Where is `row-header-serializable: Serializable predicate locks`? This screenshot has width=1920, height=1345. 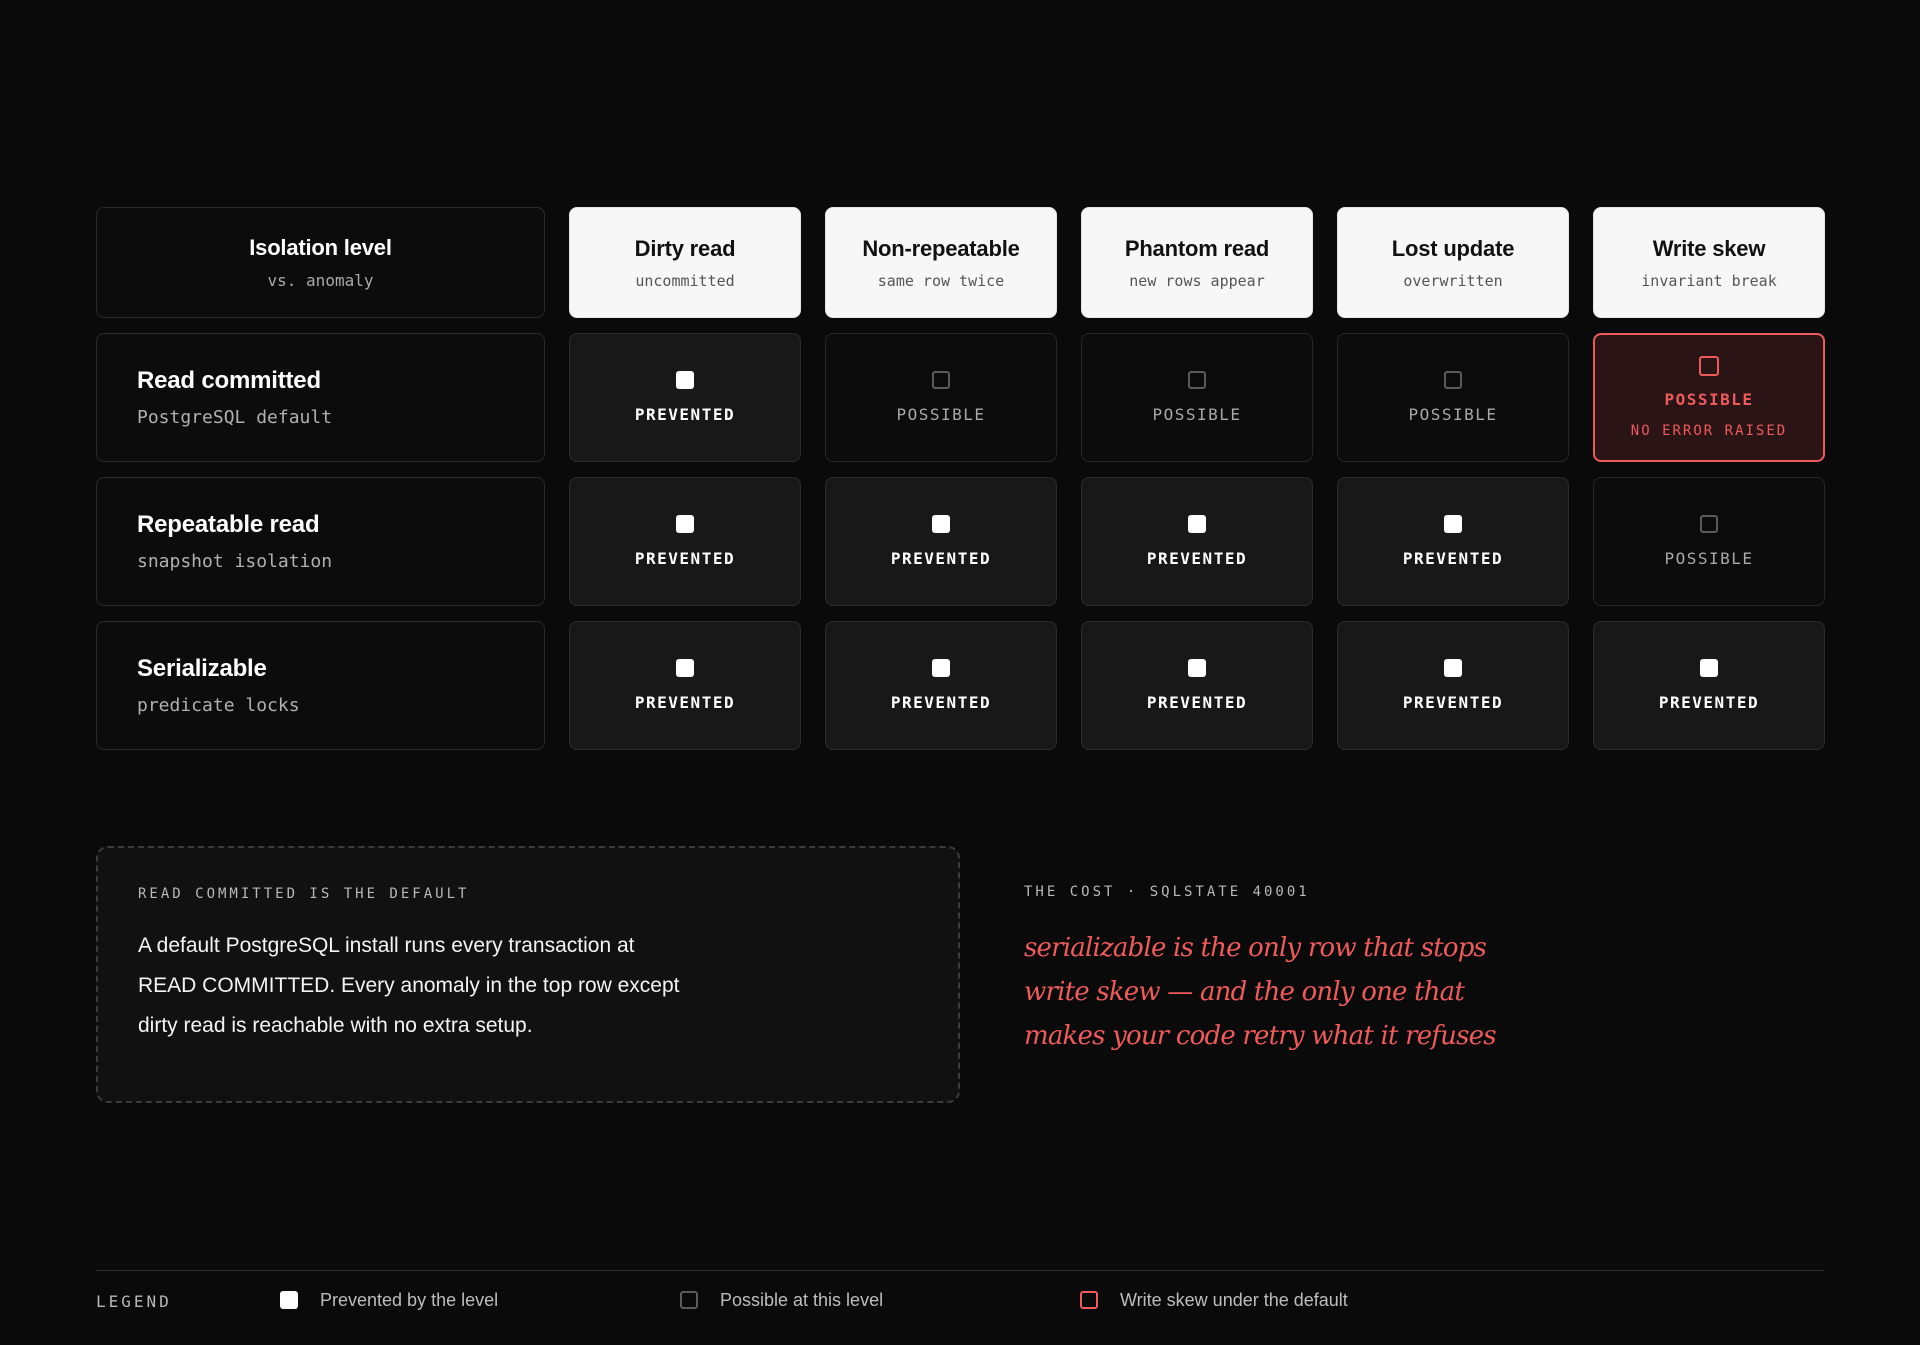 row-header-serializable: Serializable predicate locks is located at coordinates (320, 685).